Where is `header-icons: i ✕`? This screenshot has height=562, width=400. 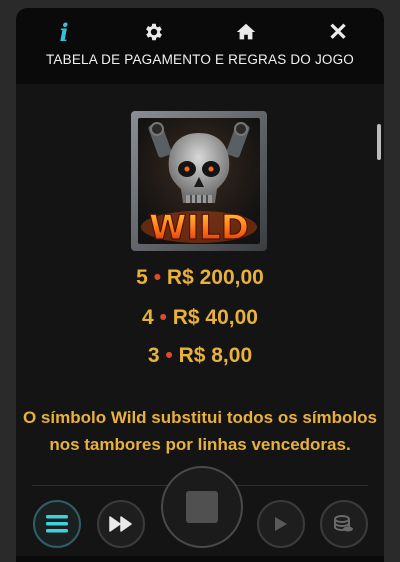
header-icons: i ✕ is located at coordinates (200, 32).